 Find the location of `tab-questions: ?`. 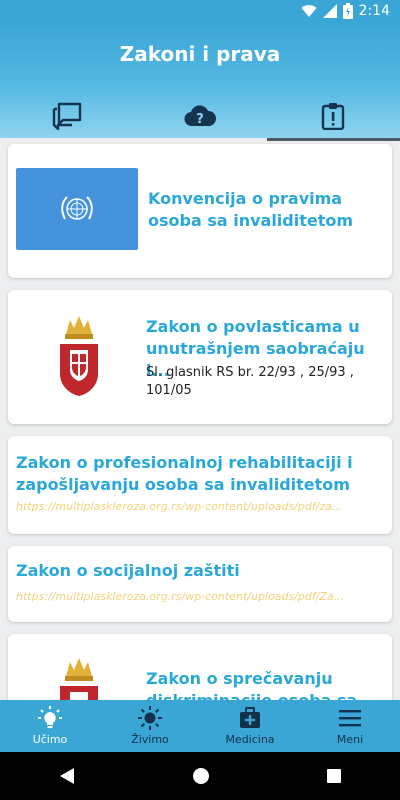

tab-questions: ? is located at coordinates (199, 116).